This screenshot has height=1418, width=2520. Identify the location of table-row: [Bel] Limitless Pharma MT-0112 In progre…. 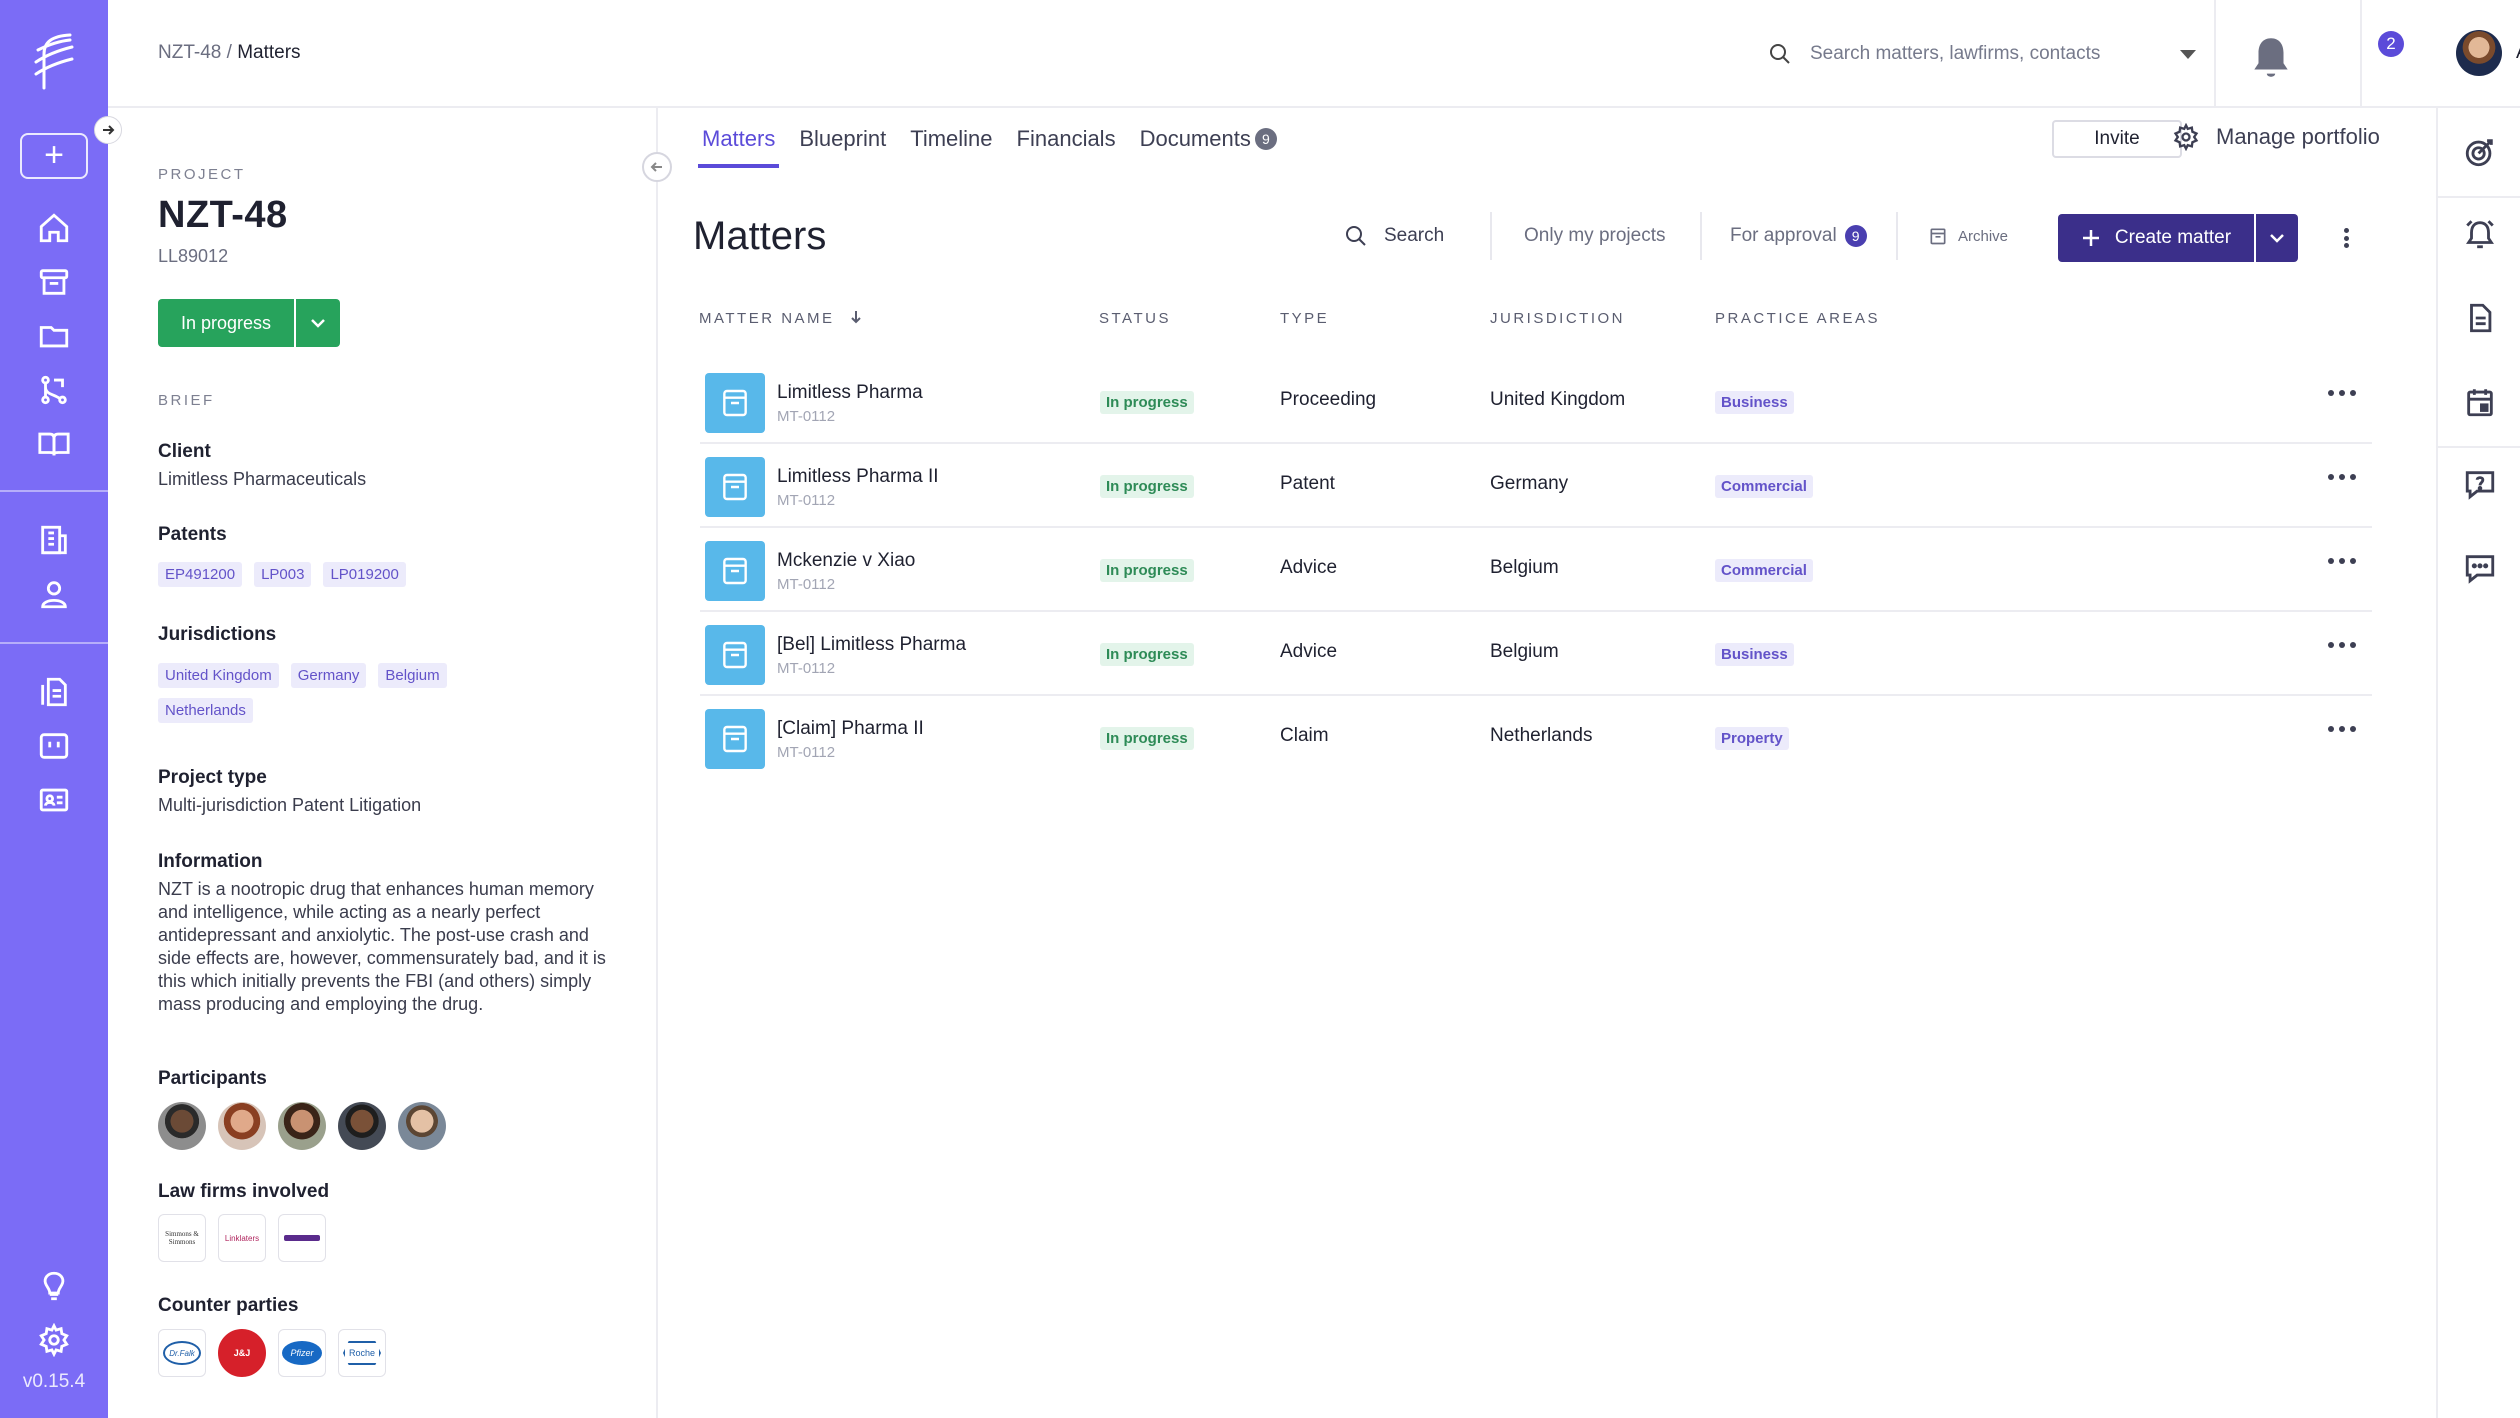
(1536, 654).